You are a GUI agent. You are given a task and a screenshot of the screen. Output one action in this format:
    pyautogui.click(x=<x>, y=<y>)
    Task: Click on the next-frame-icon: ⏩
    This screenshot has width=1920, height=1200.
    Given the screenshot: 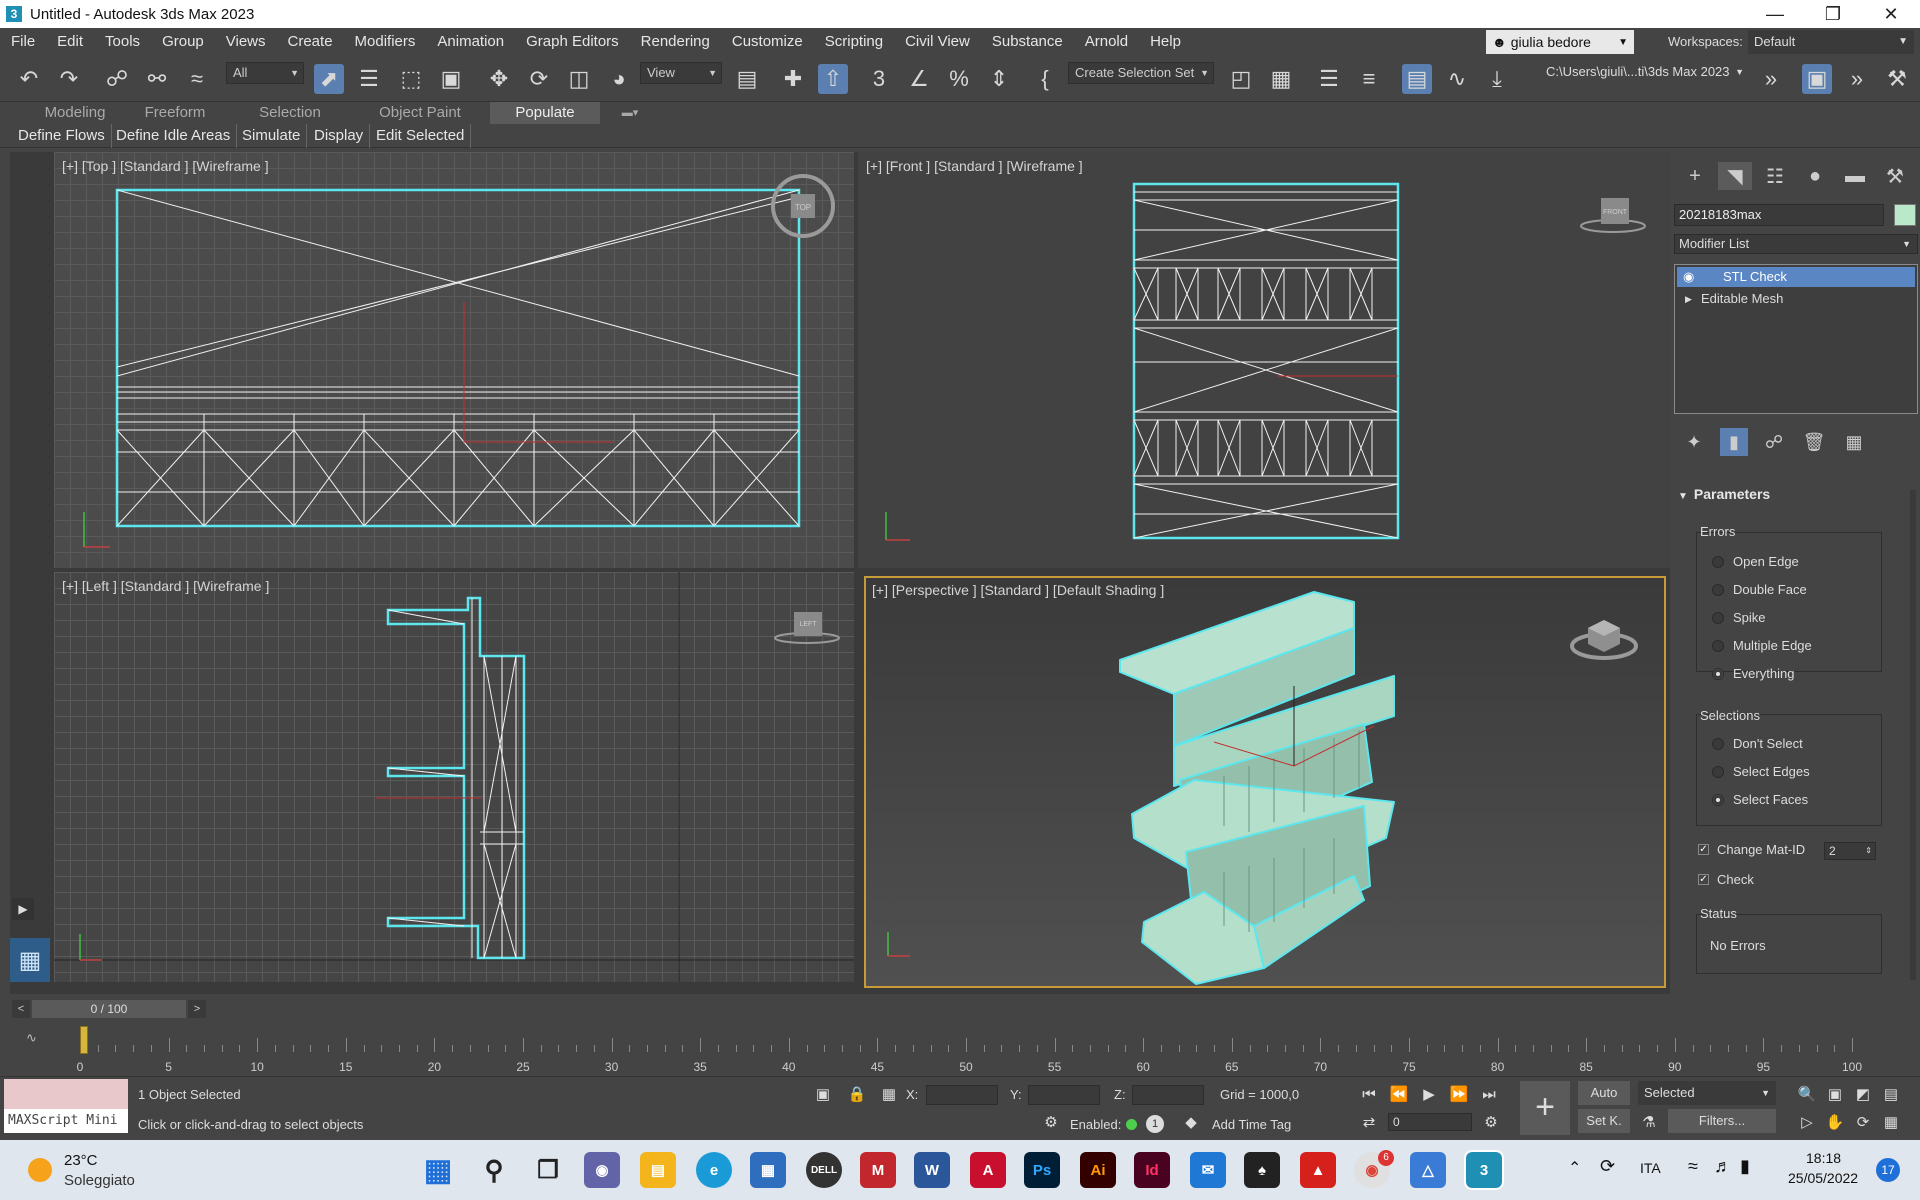 What is the action you would take?
    pyautogui.click(x=1459, y=1094)
    